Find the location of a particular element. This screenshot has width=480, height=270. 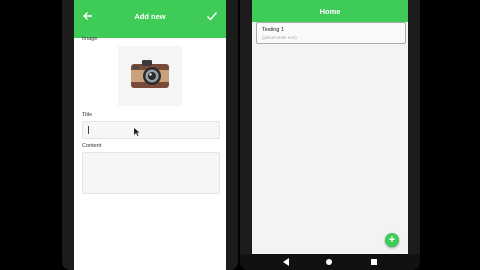

note-title: Testing 1 is located at coordinates (273, 30).